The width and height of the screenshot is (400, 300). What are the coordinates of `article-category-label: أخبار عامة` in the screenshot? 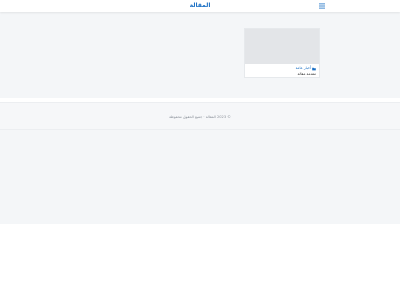 It's located at (303, 68).